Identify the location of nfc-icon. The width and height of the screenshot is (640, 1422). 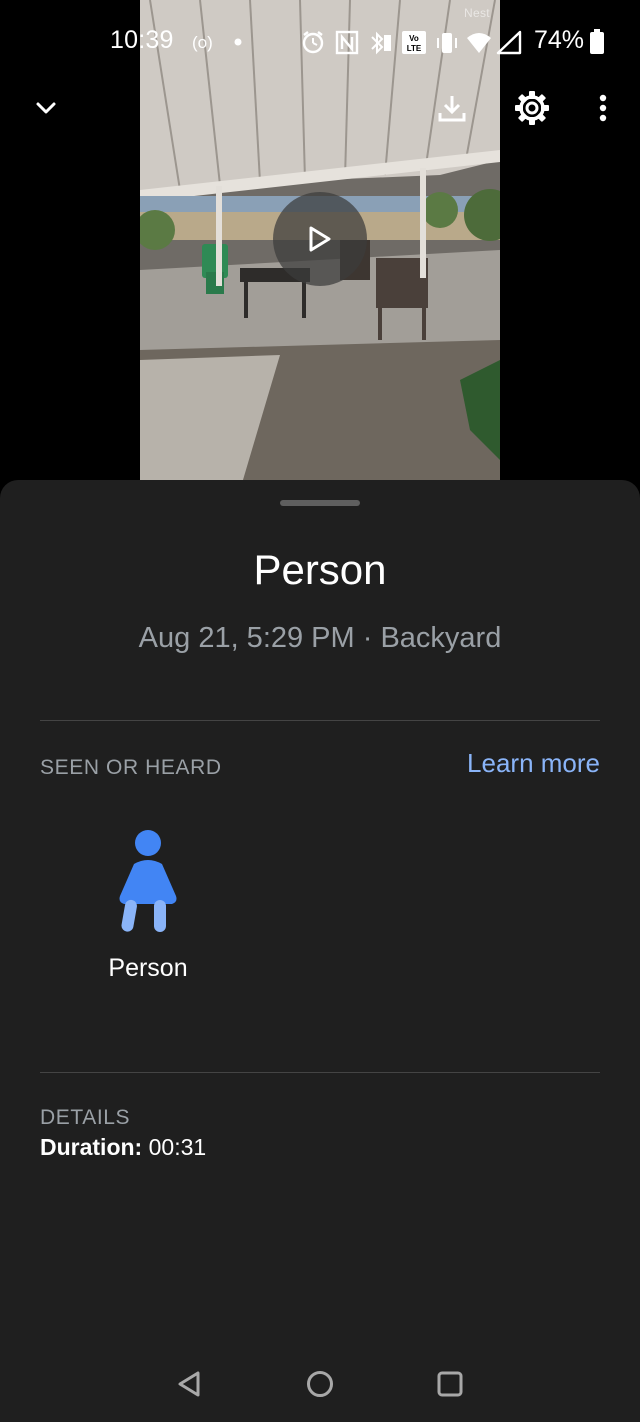
(347, 42).